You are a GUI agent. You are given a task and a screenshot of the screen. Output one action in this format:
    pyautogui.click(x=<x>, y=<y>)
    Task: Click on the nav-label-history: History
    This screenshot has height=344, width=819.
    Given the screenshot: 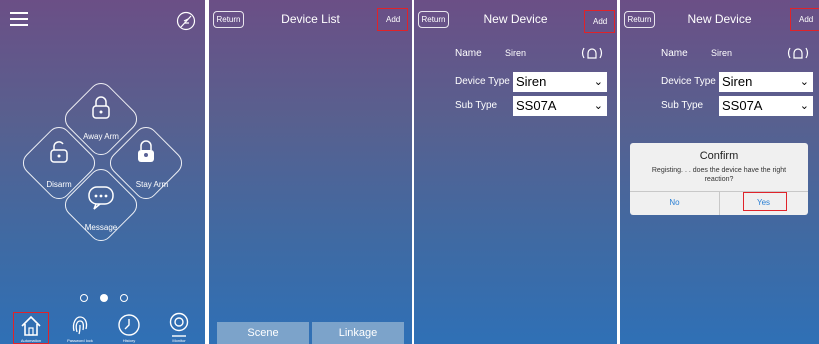 What is the action you would take?
    pyautogui.click(x=129, y=340)
    